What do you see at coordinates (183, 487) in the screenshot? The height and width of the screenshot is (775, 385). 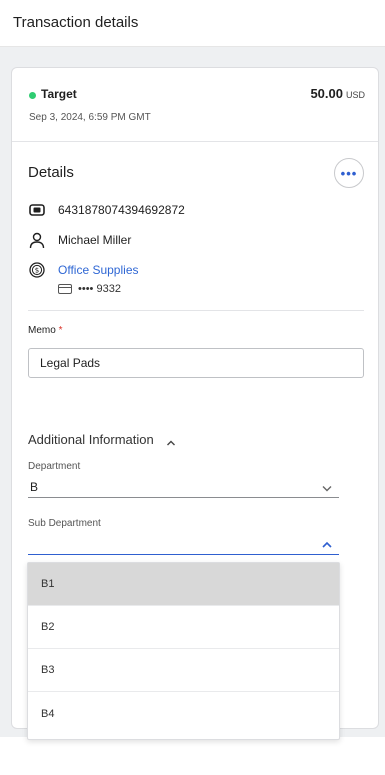 I see `department-select: B` at bounding box center [183, 487].